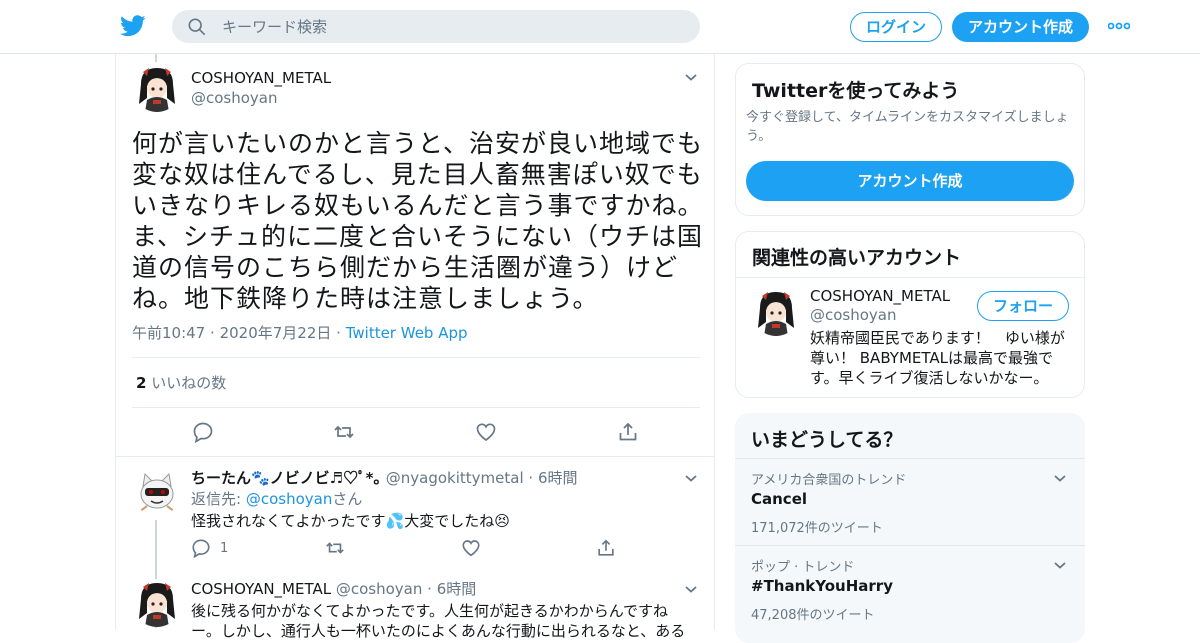 The height and width of the screenshot is (643, 1200). What do you see at coordinates (1119, 26) in the screenshot?
I see `more-options-icon` at bounding box center [1119, 26].